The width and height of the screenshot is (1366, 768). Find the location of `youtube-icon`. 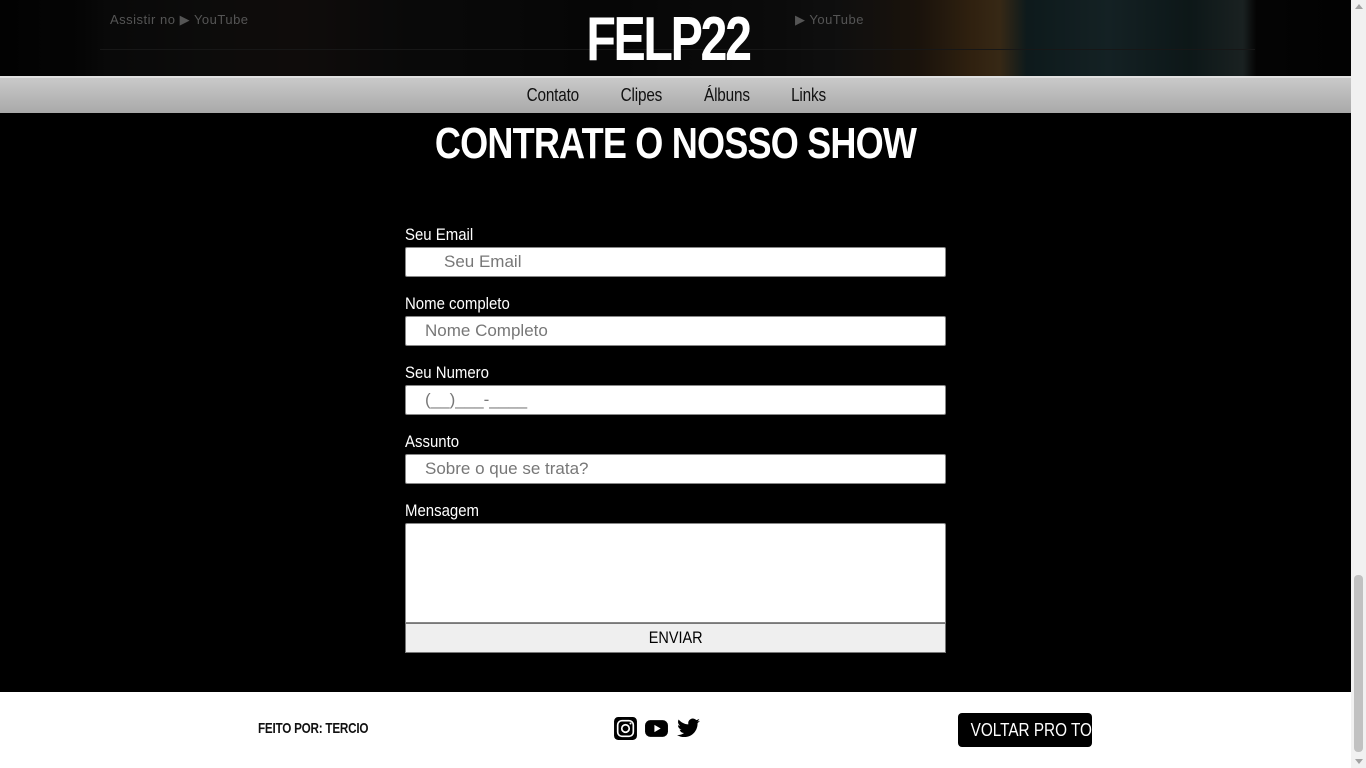

youtube-icon is located at coordinates (656, 728).